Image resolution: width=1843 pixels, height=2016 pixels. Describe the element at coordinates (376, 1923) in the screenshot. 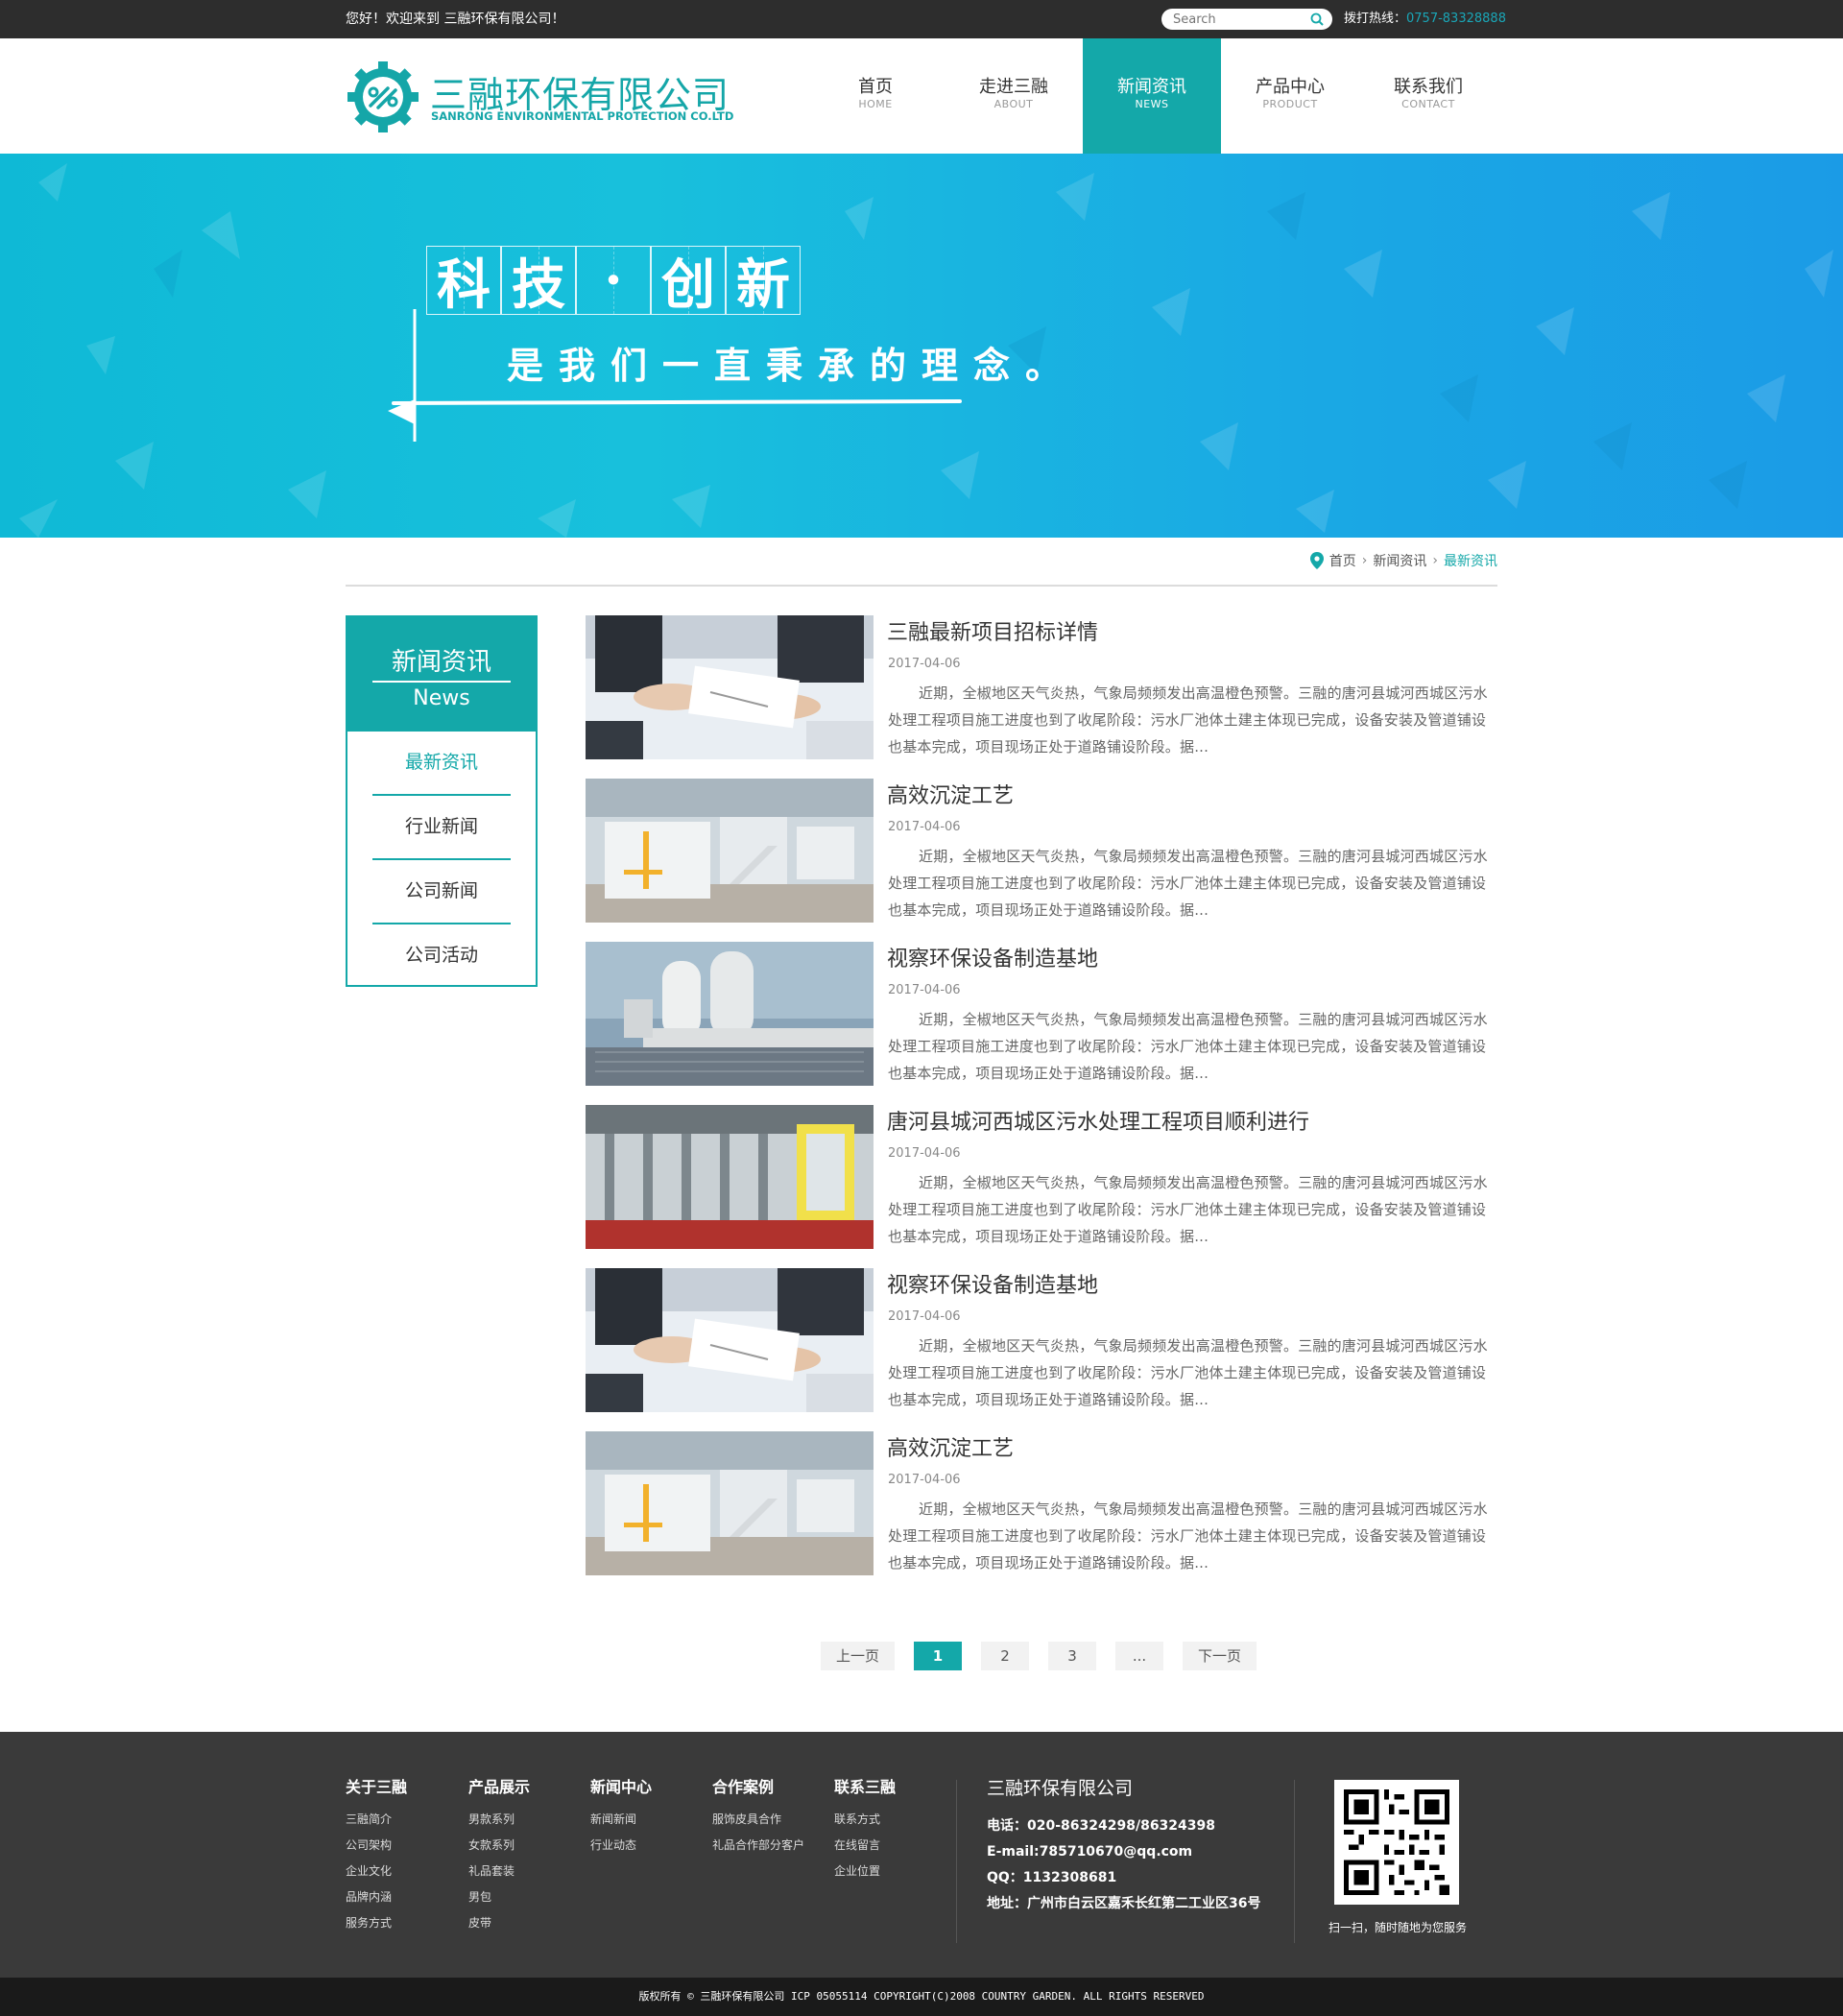

I see `footer-link: 服务方式` at that location.